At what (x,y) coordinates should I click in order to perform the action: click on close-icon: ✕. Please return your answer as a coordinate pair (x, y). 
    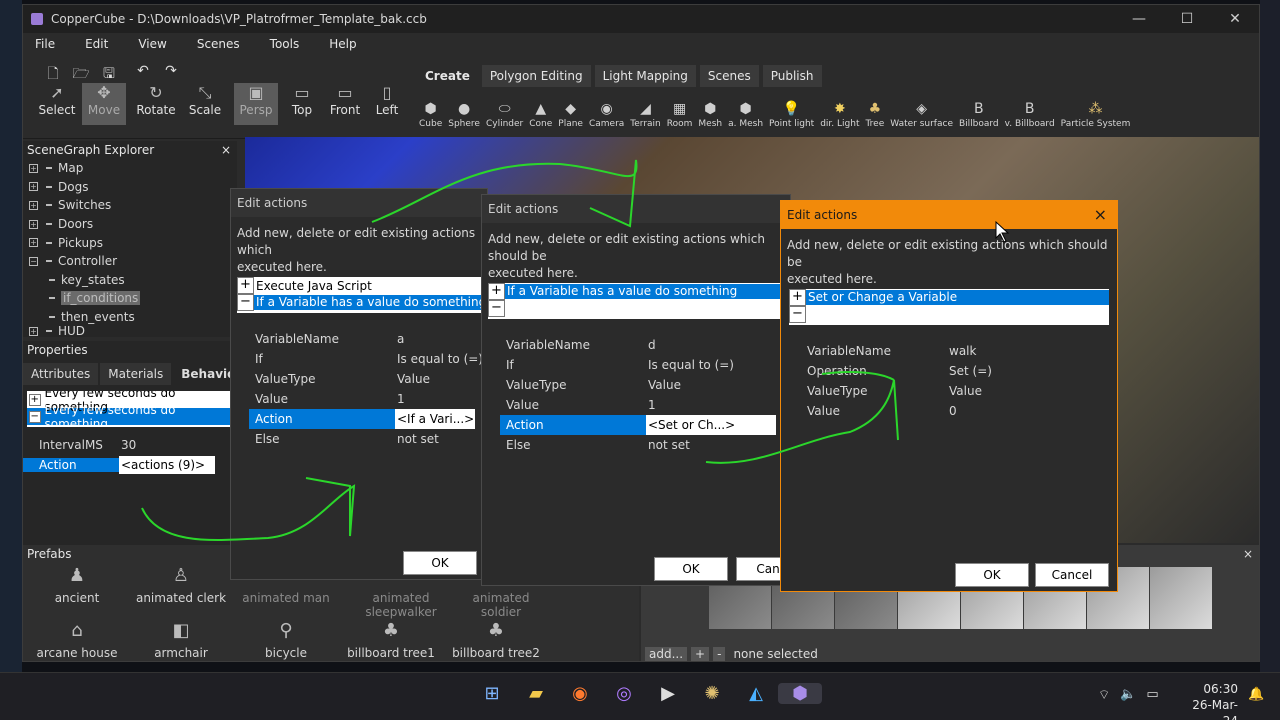
    Looking at the image, I should click on (1235, 19).